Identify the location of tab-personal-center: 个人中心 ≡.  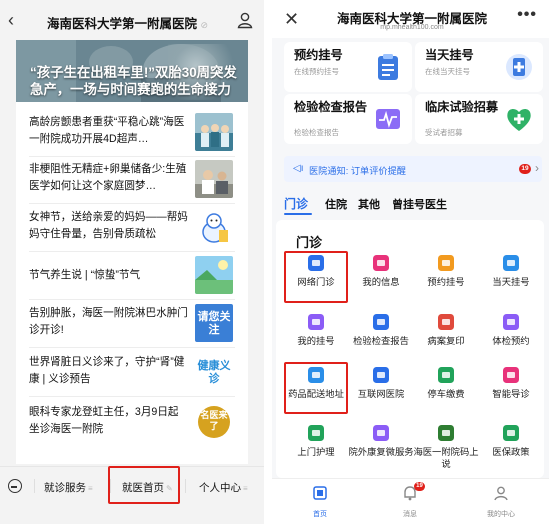
(223, 487).